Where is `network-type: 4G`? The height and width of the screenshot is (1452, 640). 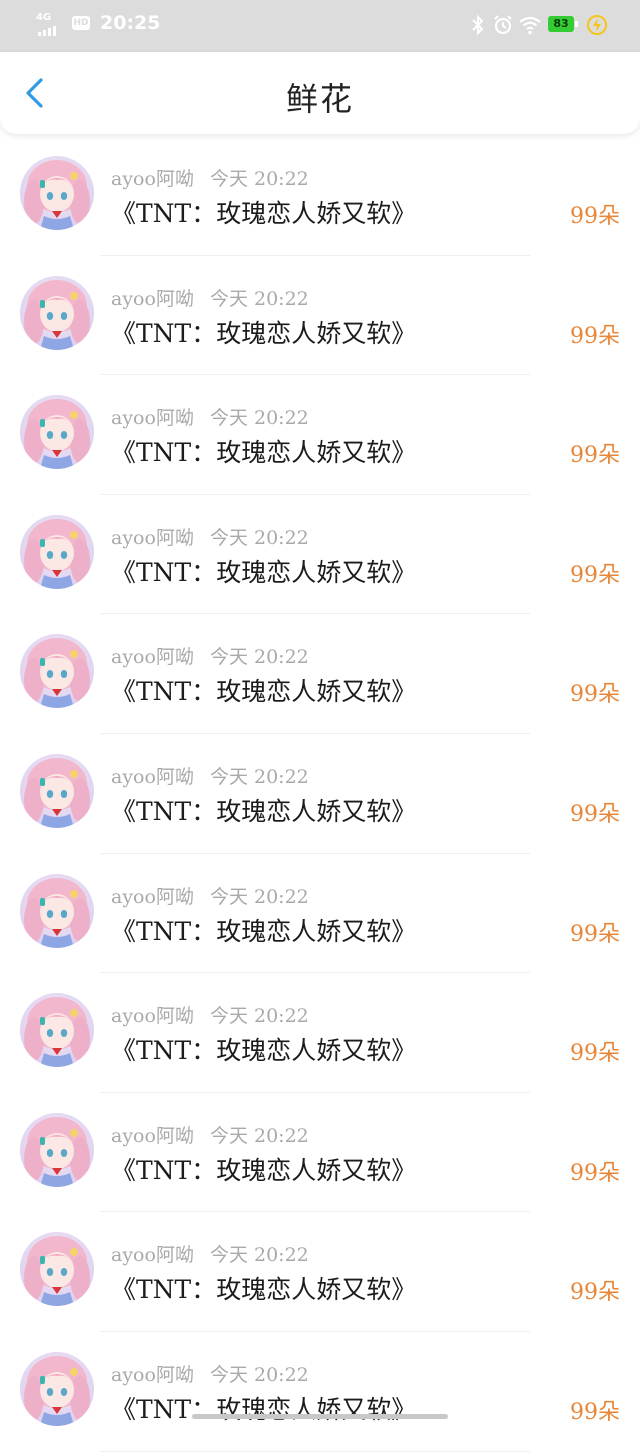
network-type: 4G is located at coordinates (44, 17).